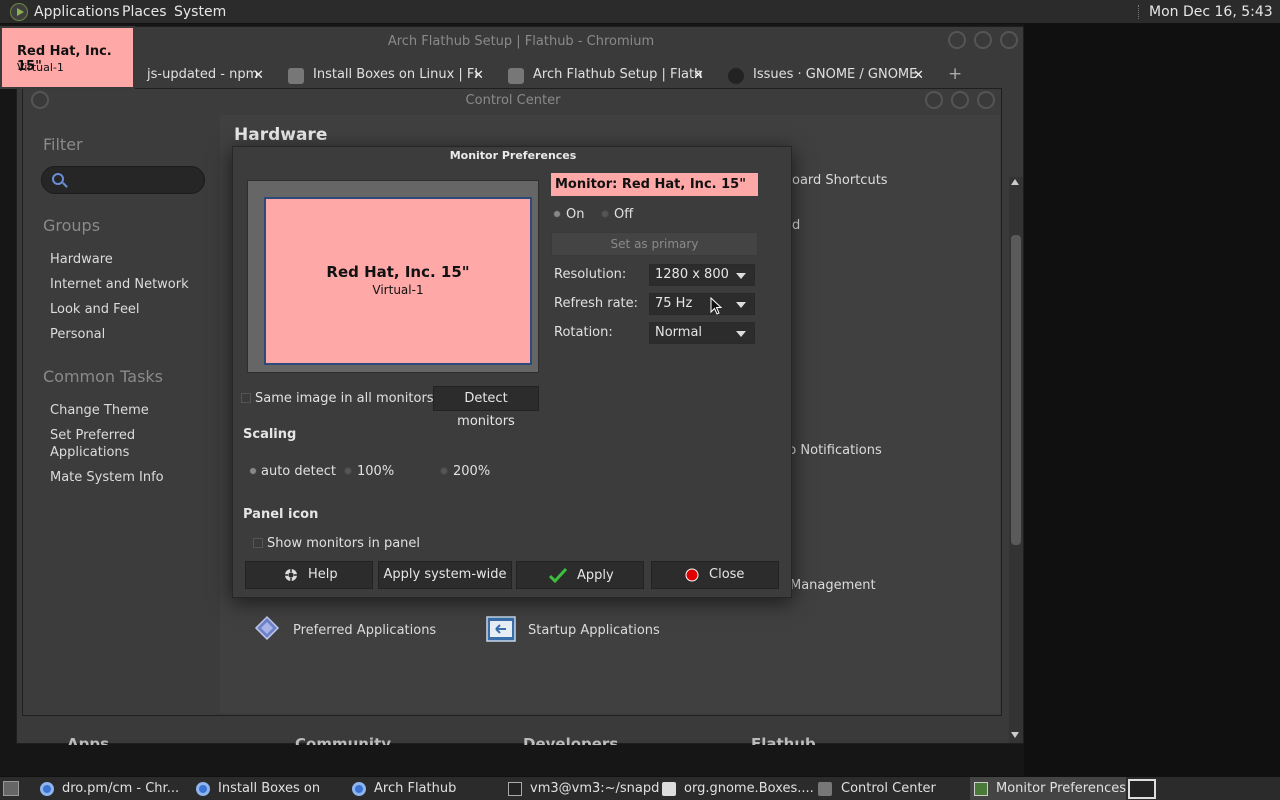 The width and height of the screenshot is (1280, 800). I want to click on preferred-applications-icon, so click(267, 628).